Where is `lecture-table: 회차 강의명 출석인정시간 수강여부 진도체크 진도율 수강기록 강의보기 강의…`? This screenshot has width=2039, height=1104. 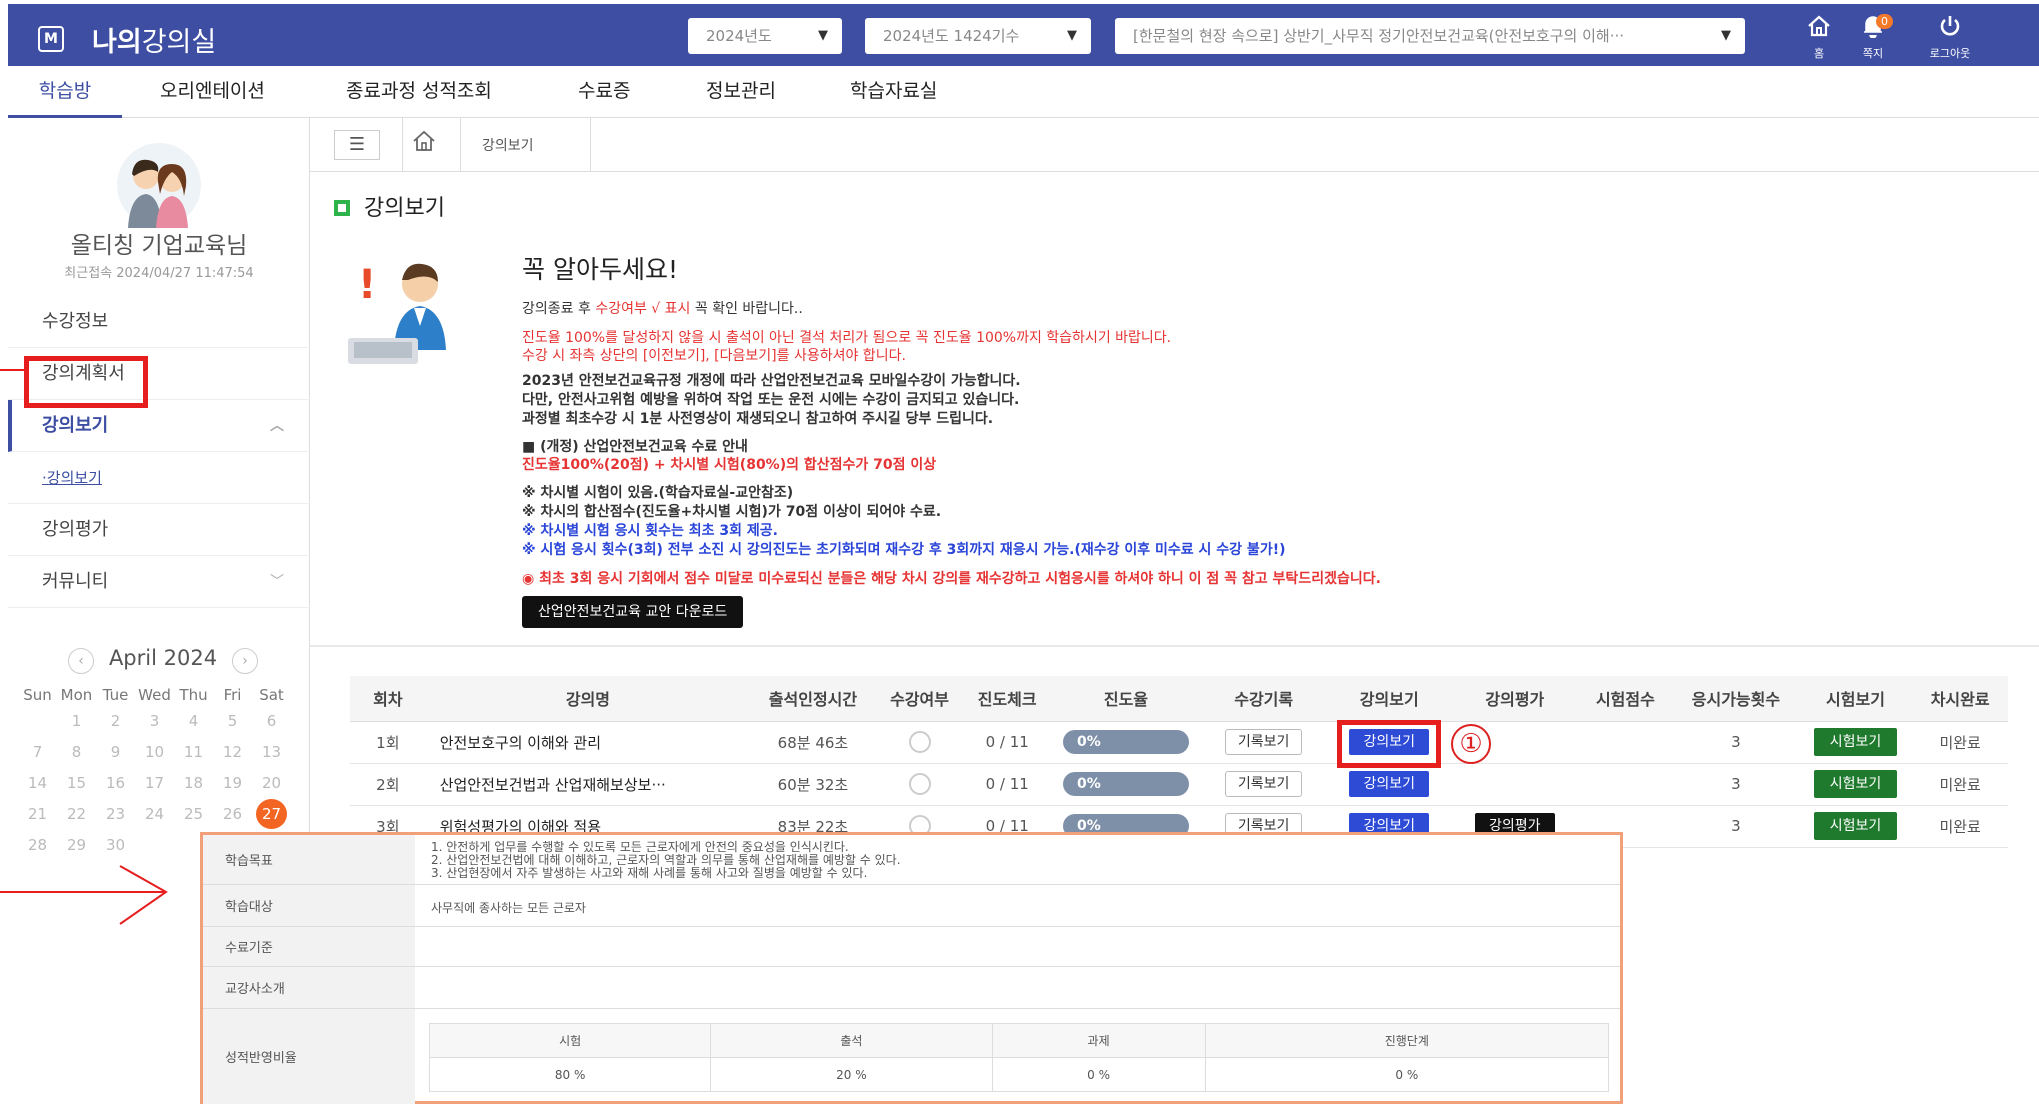
lecture-table: 회차 강의명 출석인정시간 수강여부 진도체크 진도율 수강기록 강의보기 강의… is located at coordinates (1179, 762).